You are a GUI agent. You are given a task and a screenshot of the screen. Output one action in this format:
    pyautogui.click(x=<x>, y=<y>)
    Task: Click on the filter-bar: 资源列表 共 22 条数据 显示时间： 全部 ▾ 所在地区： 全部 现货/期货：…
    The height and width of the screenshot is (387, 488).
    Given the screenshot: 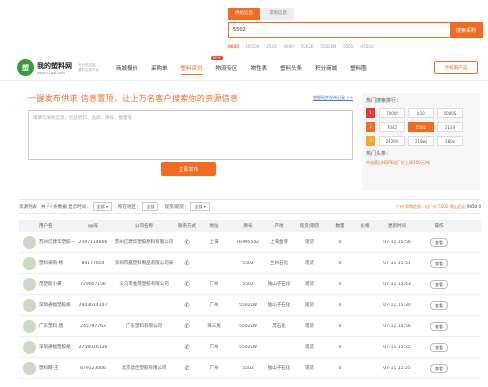 What is the action you would take?
    pyautogui.click(x=250, y=206)
    